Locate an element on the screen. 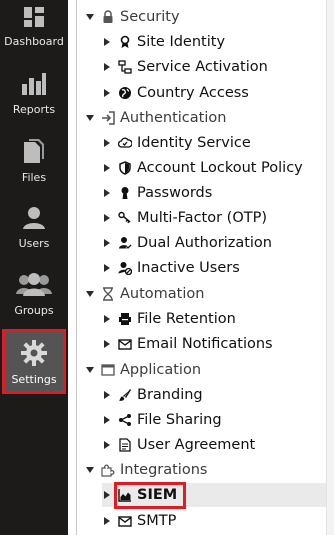 The image size is (334, 535). tree-item-label: User Agreement is located at coordinates (196, 445).